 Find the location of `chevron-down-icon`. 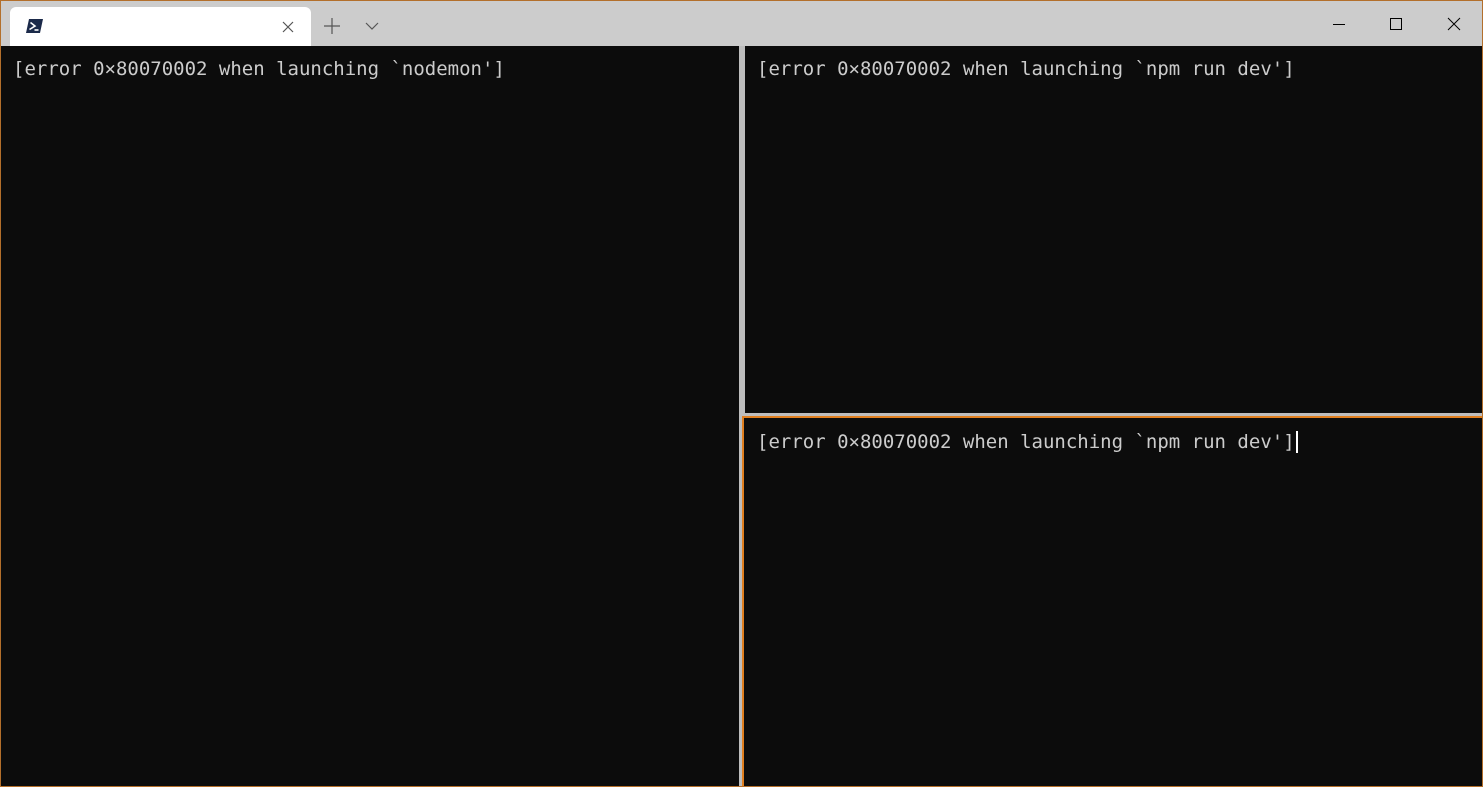

chevron-down-icon is located at coordinates (372, 26).